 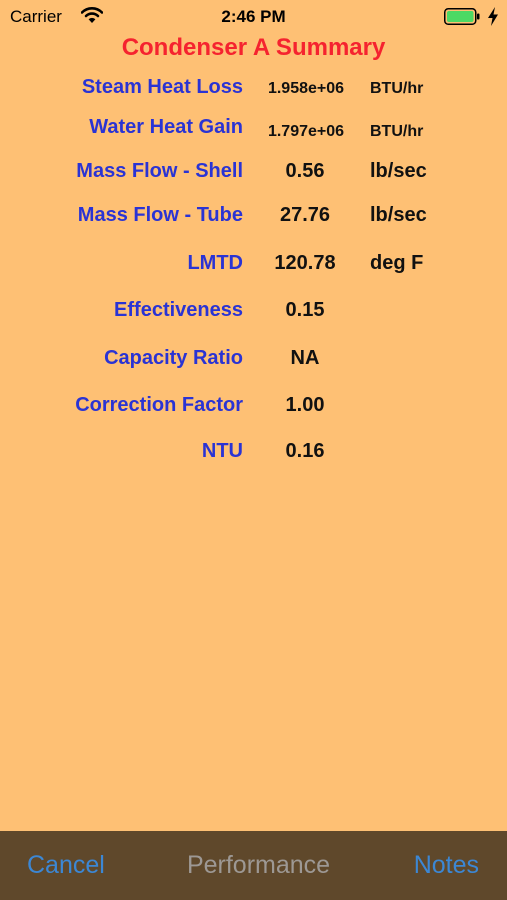 What do you see at coordinates (462, 16) in the screenshot?
I see `battery-icon` at bounding box center [462, 16].